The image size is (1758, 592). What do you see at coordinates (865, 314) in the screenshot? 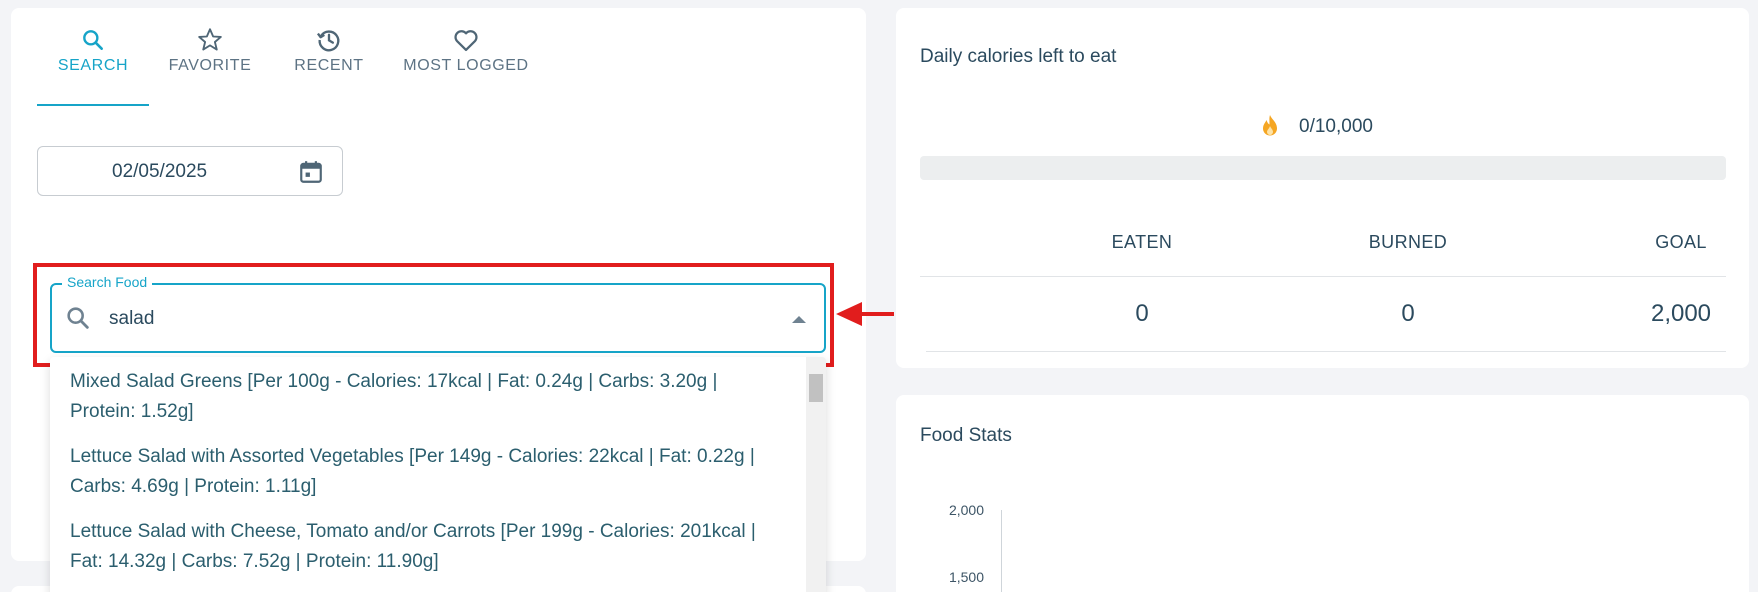
I see `arrow-icon` at bounding box center [865, 314].